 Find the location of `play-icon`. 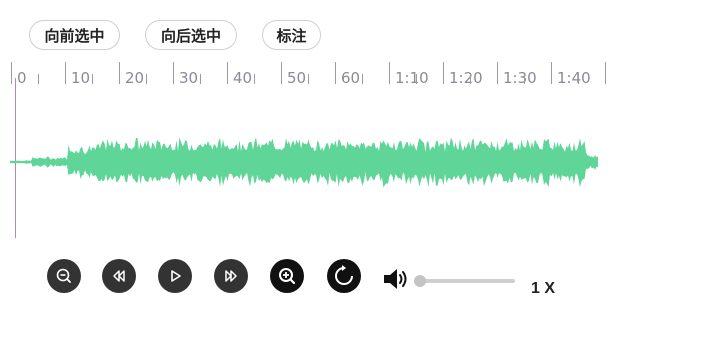

play-icon is located at coordinates (176, 276).